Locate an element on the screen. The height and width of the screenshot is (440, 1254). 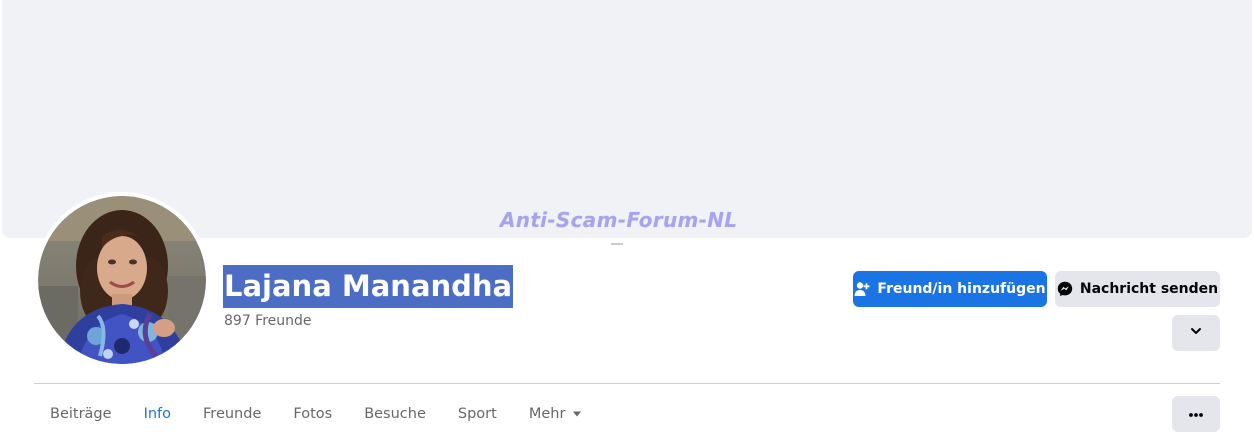
send-message-button: Nachricht senden is located at coordinates (1137, 289).